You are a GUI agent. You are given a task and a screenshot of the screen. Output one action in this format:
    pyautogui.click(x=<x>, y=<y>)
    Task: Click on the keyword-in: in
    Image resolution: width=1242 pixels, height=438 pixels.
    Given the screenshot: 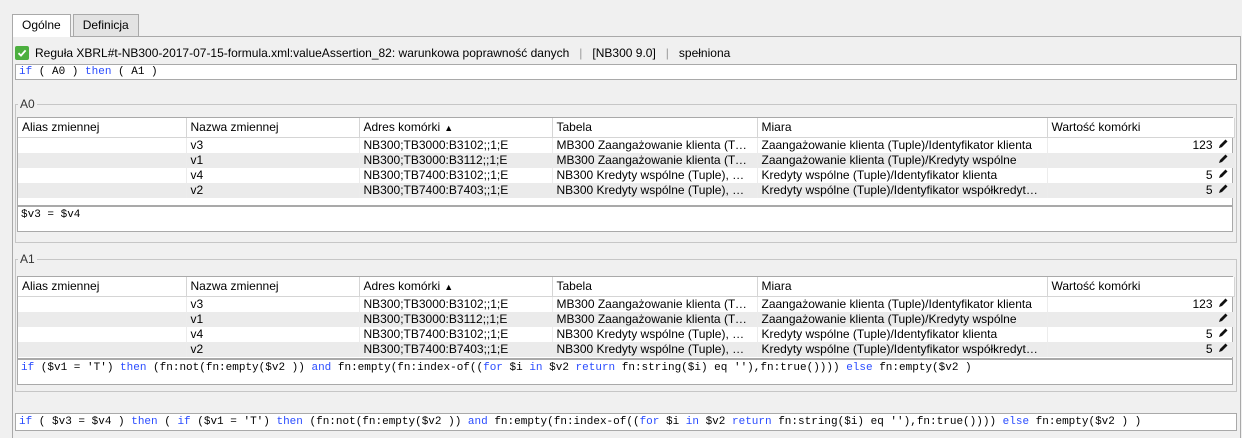 What is the action you would take?
    pyautogui.click(x=692, y=422)
    